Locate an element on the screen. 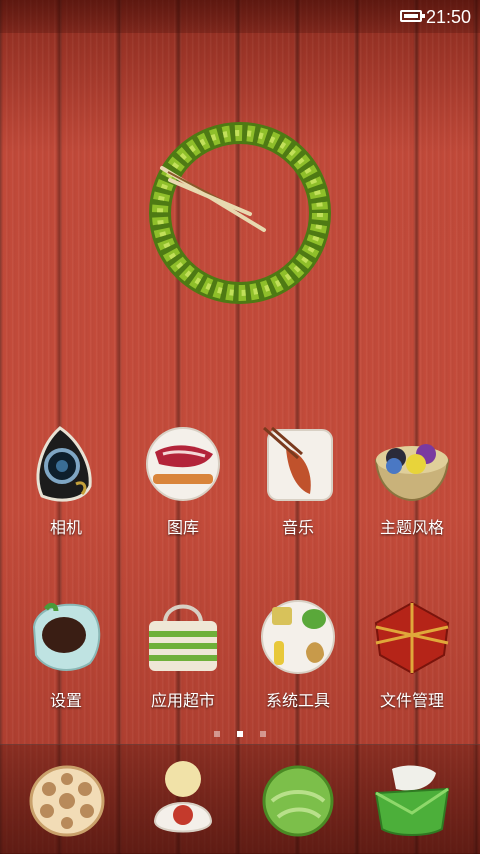 The image size is (480, 854). status-bar: 21:50 is located at coordinates (240, 16).